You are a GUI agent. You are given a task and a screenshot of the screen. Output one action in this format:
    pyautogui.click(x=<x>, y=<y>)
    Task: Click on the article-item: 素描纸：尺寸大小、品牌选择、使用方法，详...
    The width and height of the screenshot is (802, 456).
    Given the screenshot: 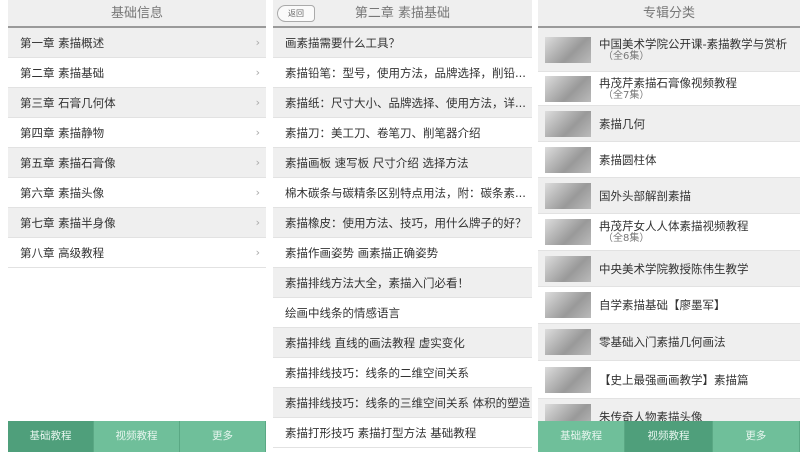 What is the action you would take?
    pyautogui.click(x=402, y=103)
    